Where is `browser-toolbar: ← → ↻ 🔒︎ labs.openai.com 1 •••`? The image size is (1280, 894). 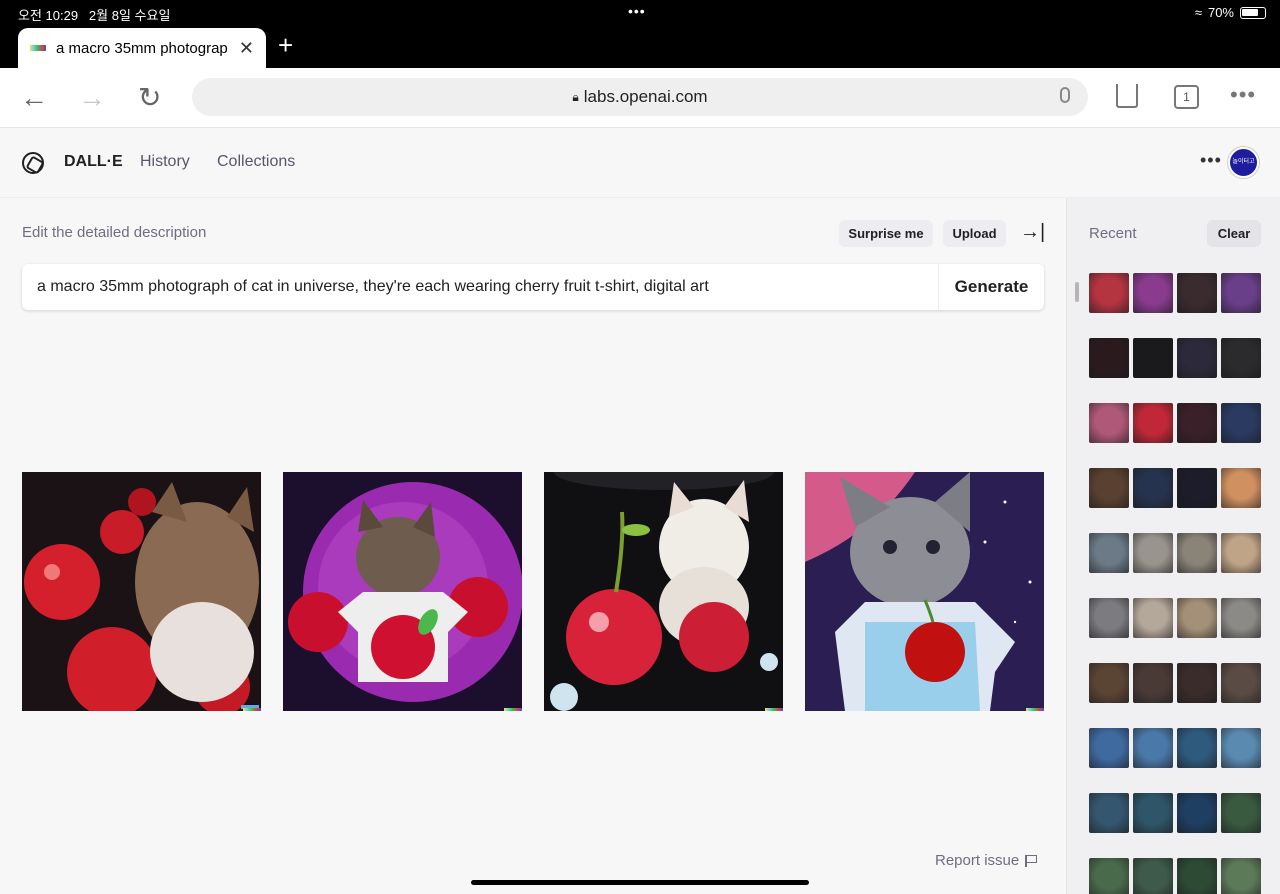
browser-toolbar: ← → ↻ 🔒︎ labs.openai.com 1 ••• is located at coordinates (640, 98).